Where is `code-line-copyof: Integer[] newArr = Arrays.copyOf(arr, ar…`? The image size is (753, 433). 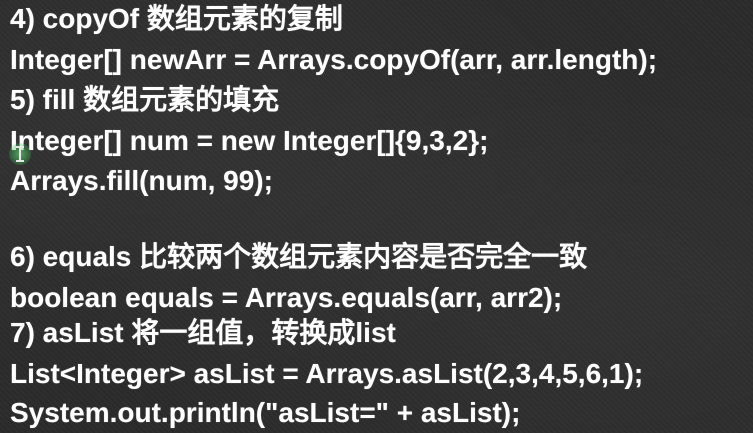
code-line-copyof: Integer[] newArr = Arrays.copyOf(arr, ar… is located at coordinates (334, 59).